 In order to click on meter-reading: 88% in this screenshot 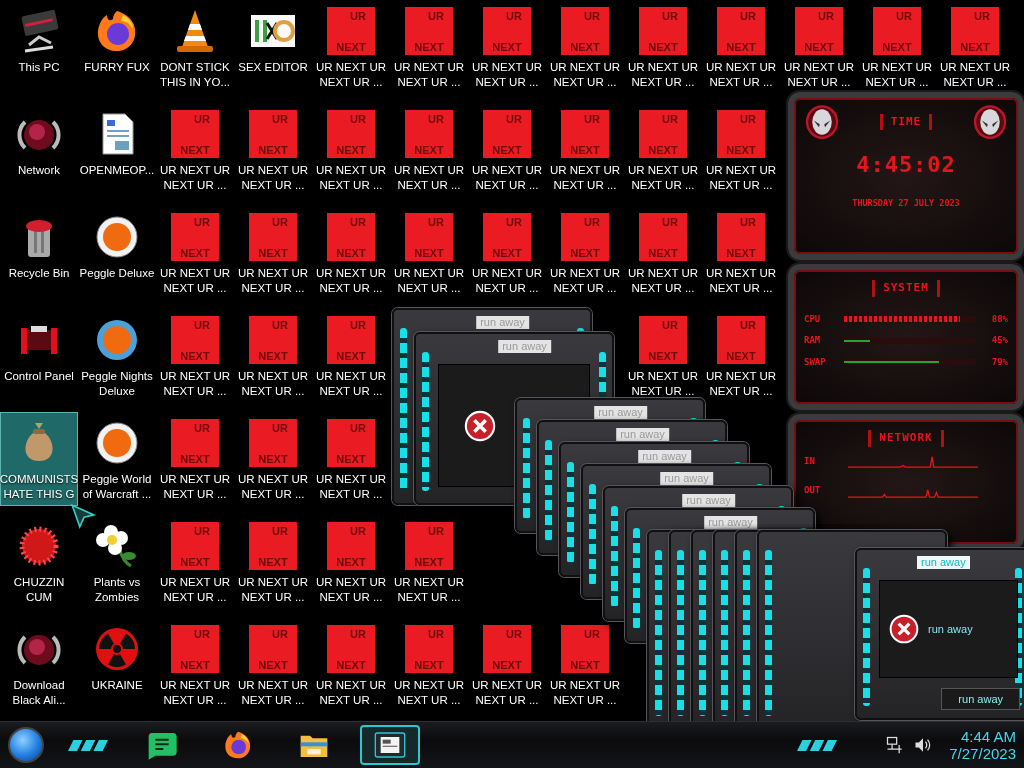, I will do `click(999, 319)`.